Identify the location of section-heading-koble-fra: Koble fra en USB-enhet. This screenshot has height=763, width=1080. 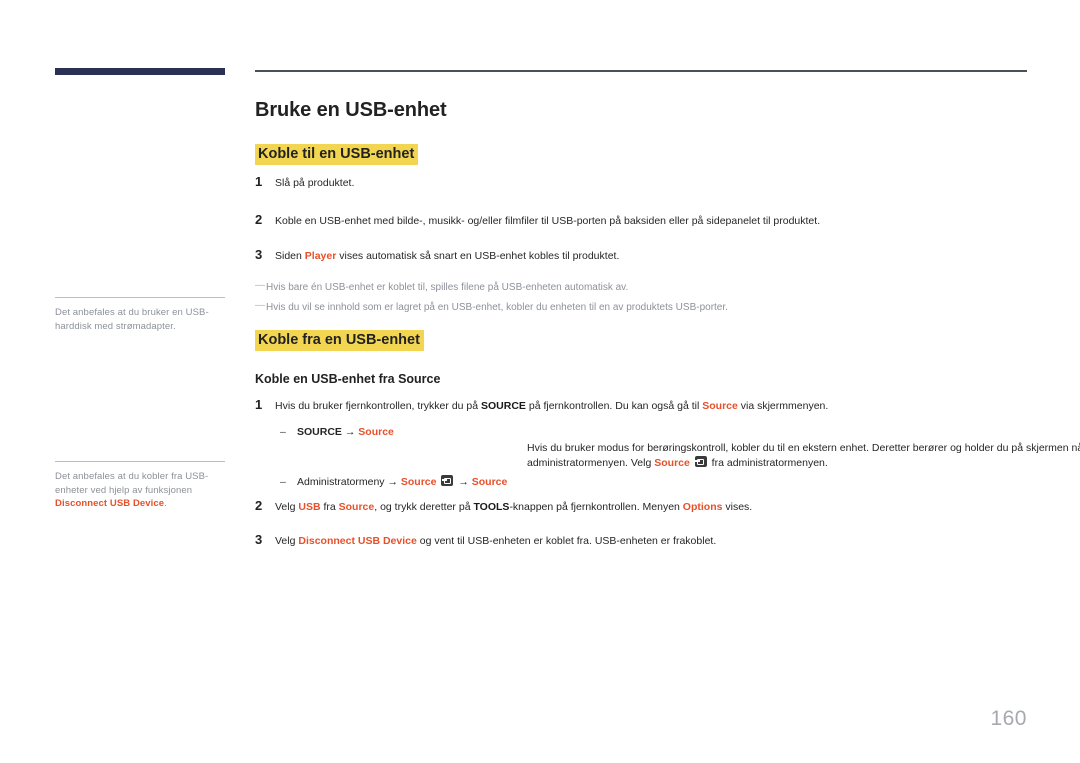
(339, 340).